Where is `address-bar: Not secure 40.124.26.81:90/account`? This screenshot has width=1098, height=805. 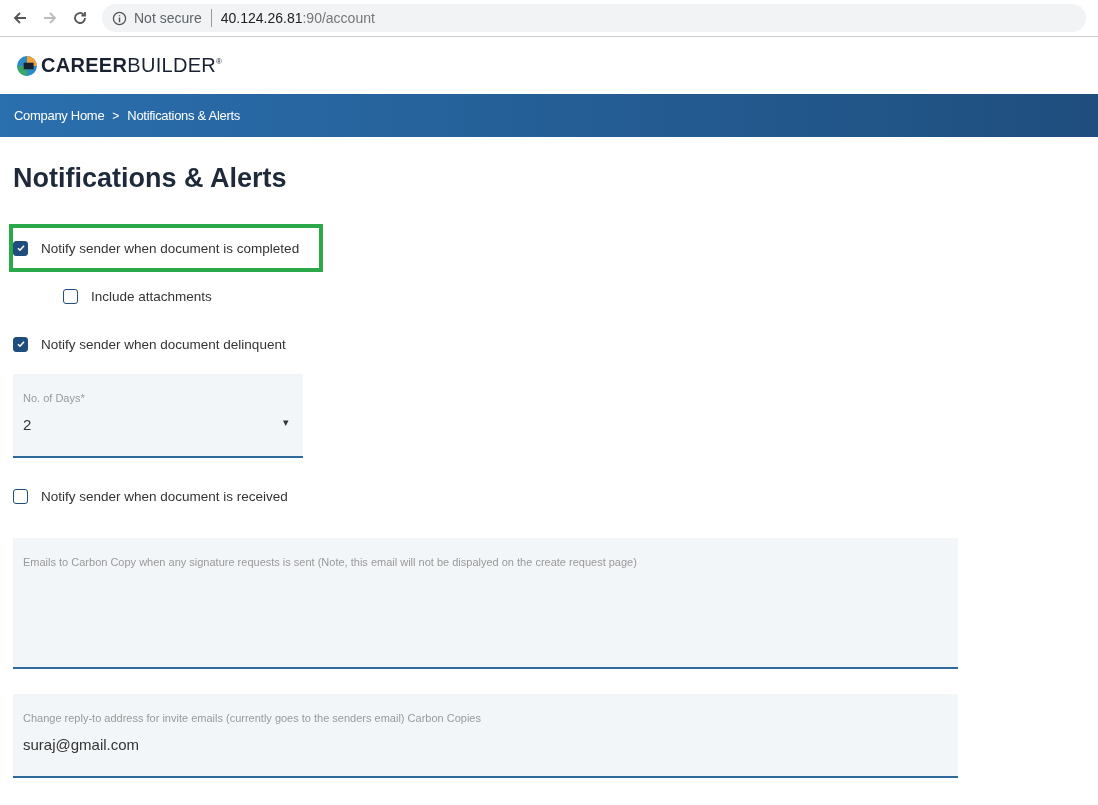
address-bar: Not secure 40.124.26.81:90/account is located at coordinates (594, 18).